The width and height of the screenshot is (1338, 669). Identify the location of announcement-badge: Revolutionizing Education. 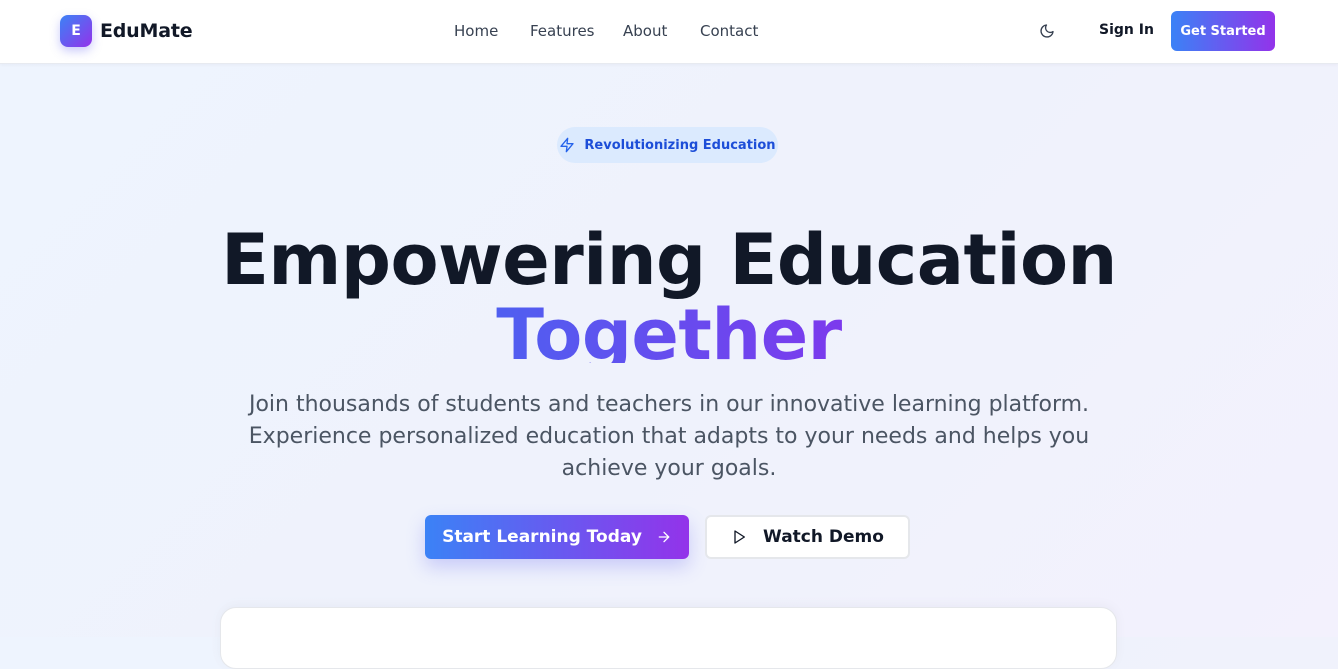
(667, 145).